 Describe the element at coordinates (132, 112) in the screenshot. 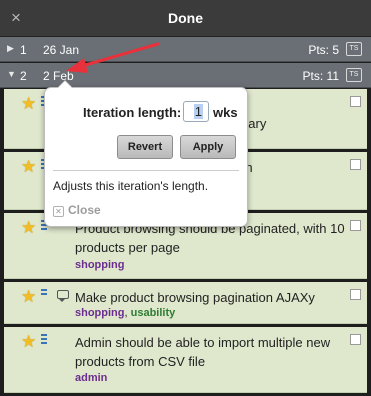

I see `iteration-length-label: Iteration length:` at that location.